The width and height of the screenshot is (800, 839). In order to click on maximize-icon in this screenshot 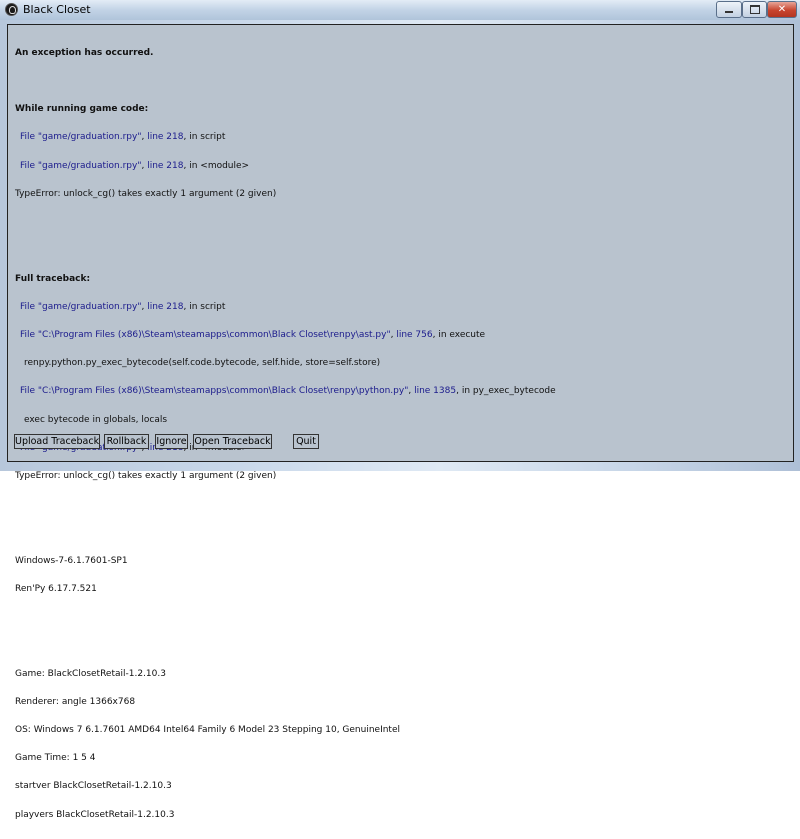, I will do `click(754, 9)`.